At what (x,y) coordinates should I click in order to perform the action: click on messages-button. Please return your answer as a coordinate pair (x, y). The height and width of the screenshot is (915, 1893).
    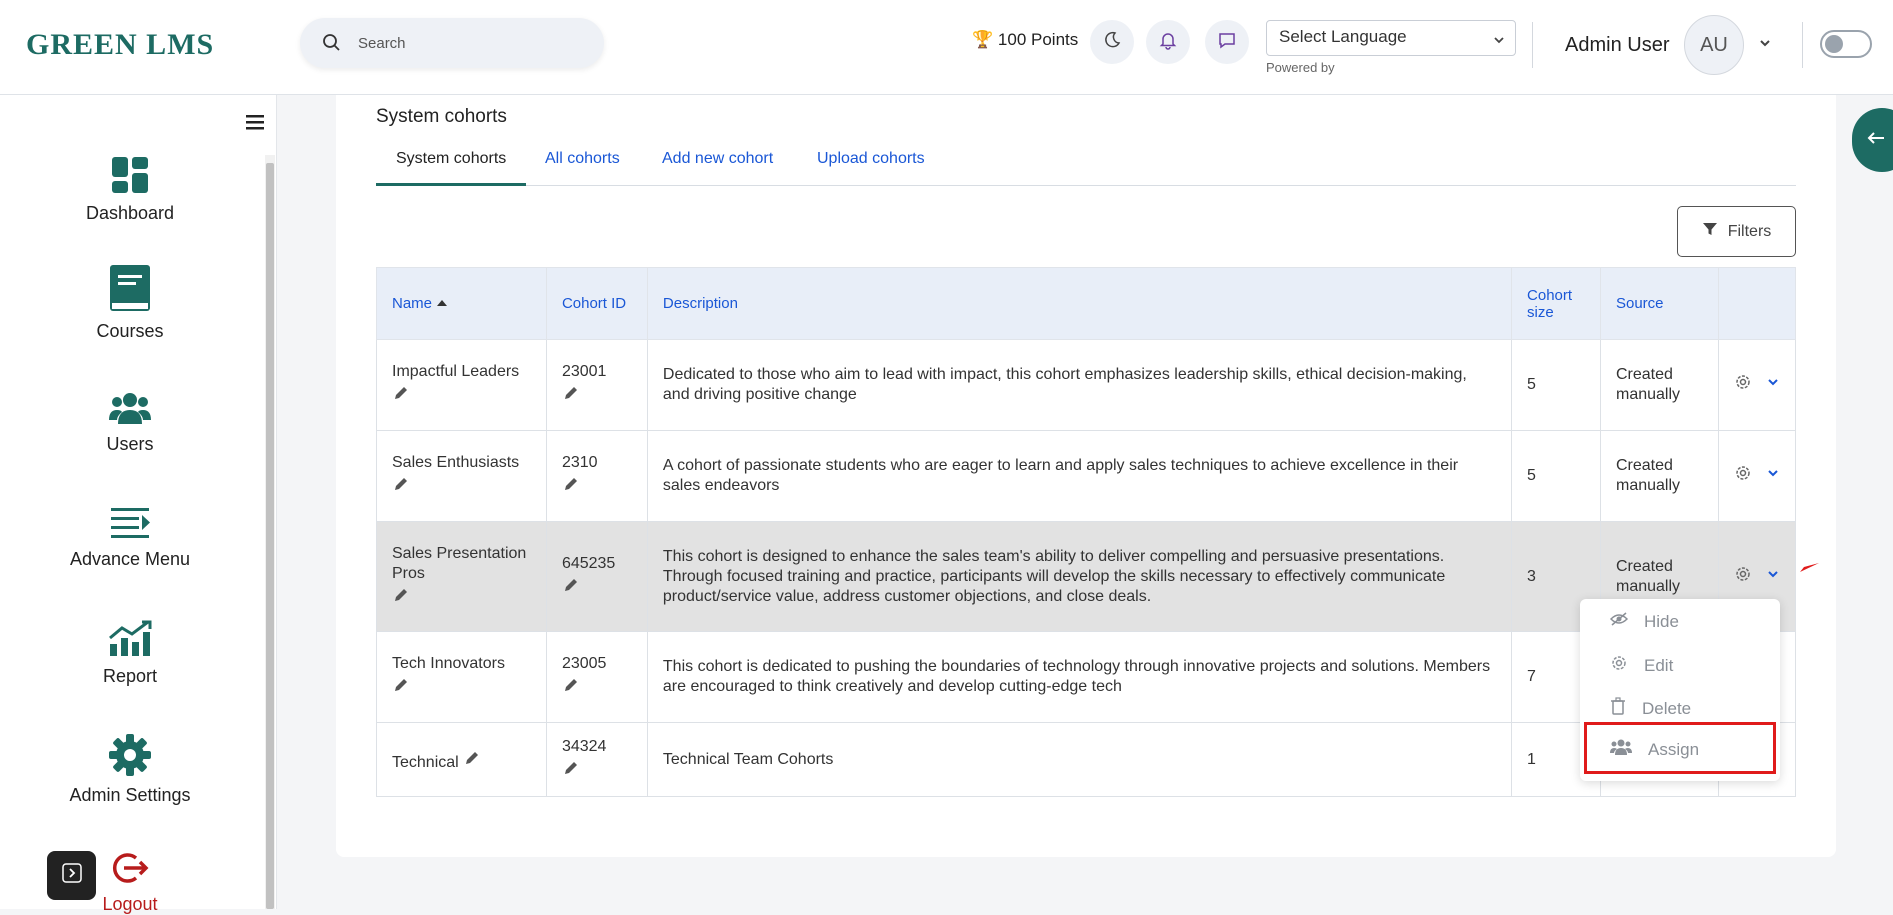
    Looking at the image, I should click on (1227, 42).